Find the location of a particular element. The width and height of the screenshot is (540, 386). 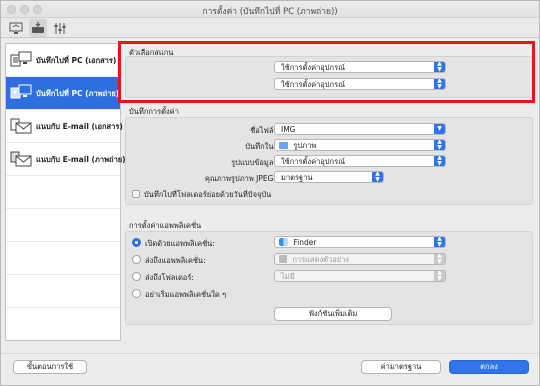

sidebar-item-save-pc-photo: บันทึกไปที่ PC (ภาพถ่าย) is located at coordinates (63, 93).